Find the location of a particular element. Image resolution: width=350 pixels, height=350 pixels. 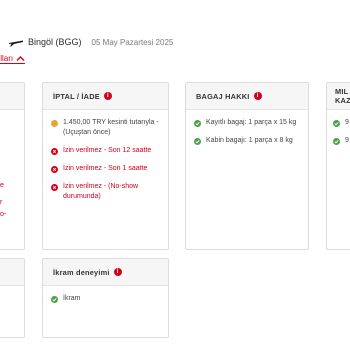

miles-card-partial: MIL KAZ 9 9 is located at coordinates (338, 166).